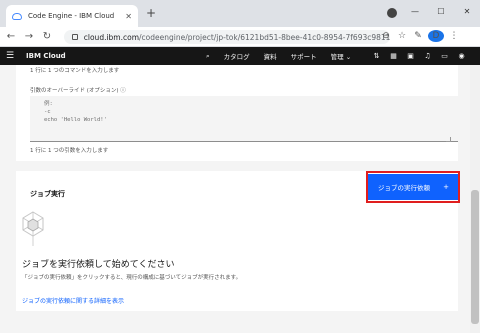  Describe the element at coordinates (402, 36) in the screenshot. I see `bookmark-star-icon: ☆` at that location.